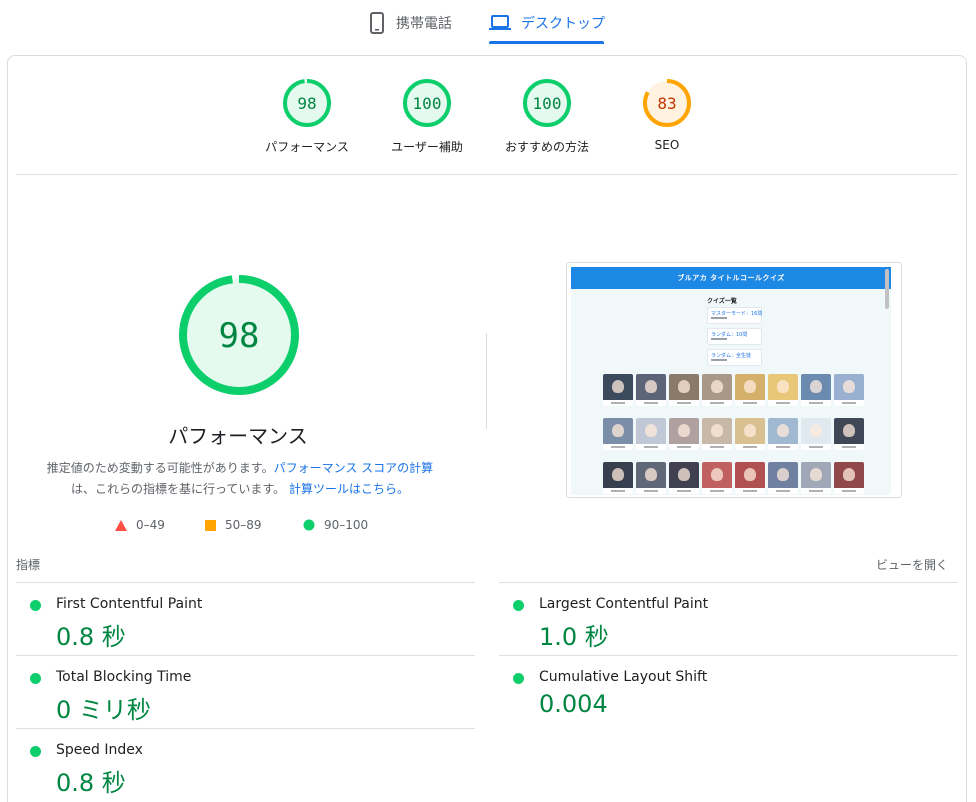 The height and width of the screenshot is (802, 976). What do you see at coordinates (546, 147) in the screenshot?
I see `gauge-label: おすすめの方法` at bounding box center [546, 147].